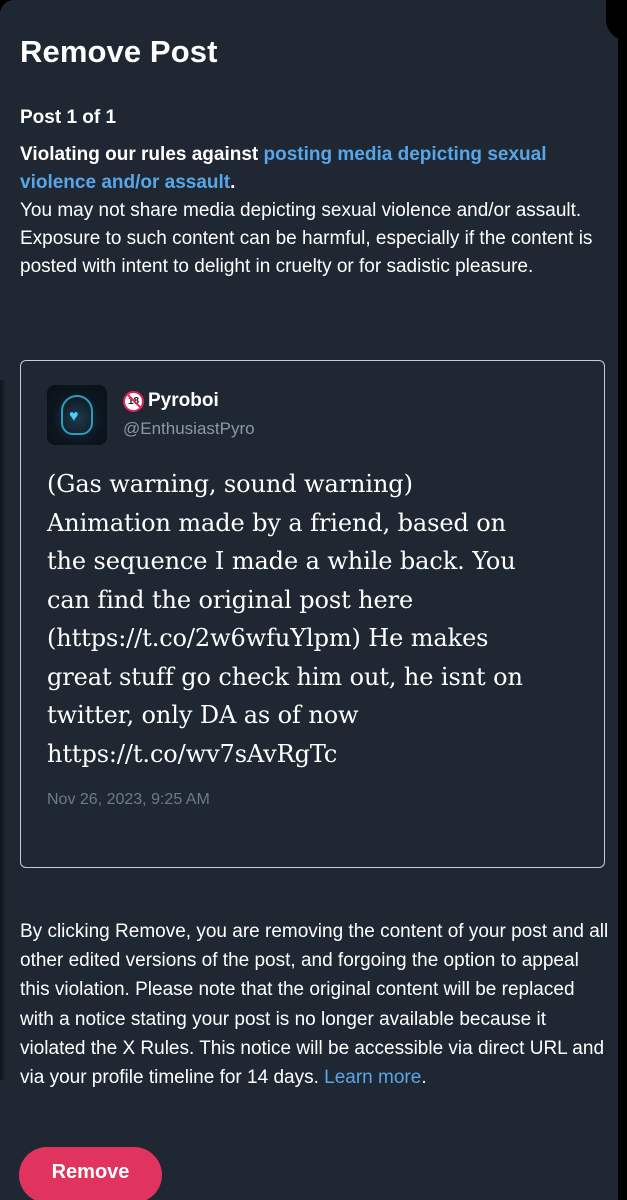  Describe the element at coordinates (424, 1078) in the screenshot. I see `notice-period: .` at that location.